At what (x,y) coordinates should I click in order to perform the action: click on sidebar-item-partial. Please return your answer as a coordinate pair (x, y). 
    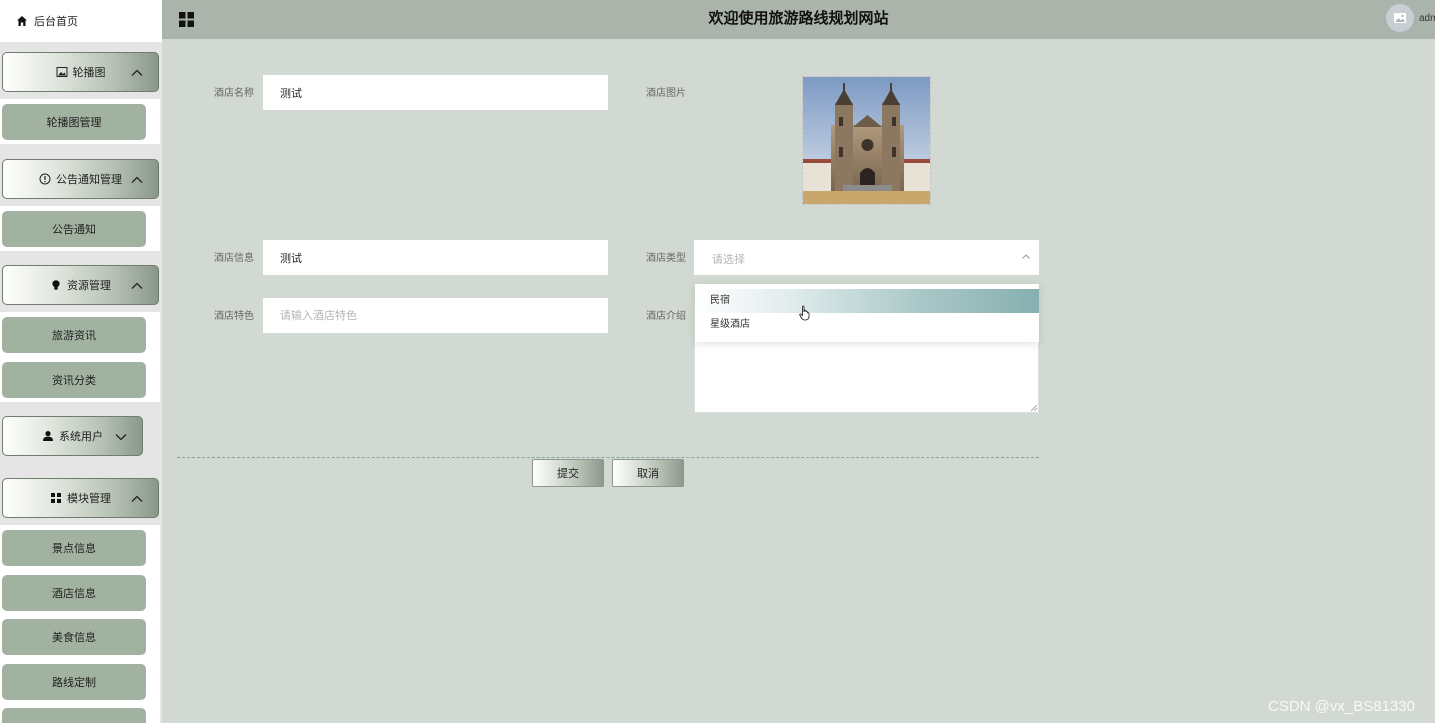
    Looking at the image, I should click on (74, 715).